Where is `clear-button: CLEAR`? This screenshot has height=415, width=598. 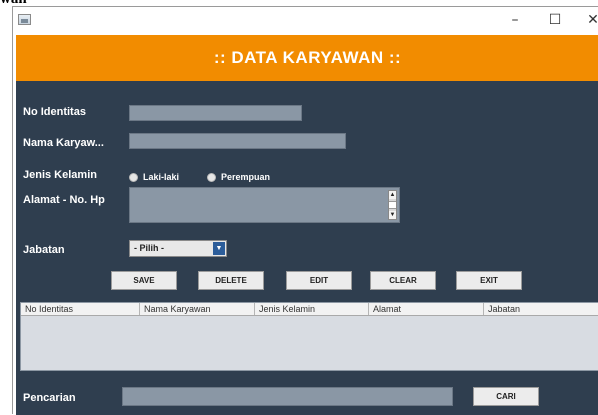 clear-button: CLEAR is located at coordinates (403, 280).